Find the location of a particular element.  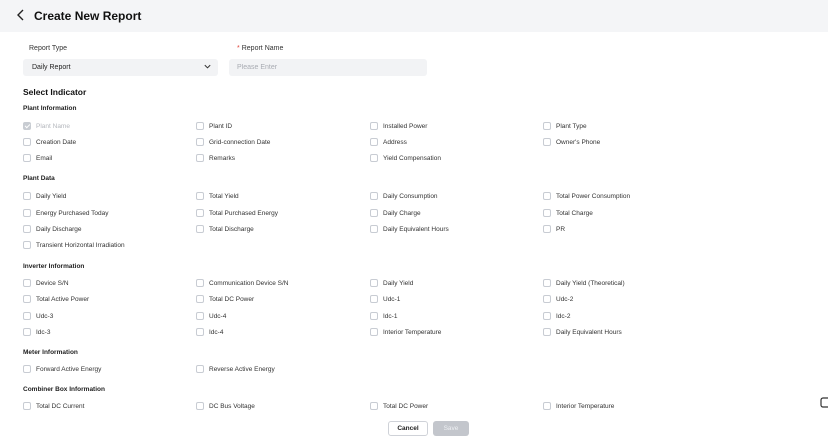

checkbox-inverter-daily-equivalent-hours: Daily Equivalent Hours is located at coordinates (582, 332).